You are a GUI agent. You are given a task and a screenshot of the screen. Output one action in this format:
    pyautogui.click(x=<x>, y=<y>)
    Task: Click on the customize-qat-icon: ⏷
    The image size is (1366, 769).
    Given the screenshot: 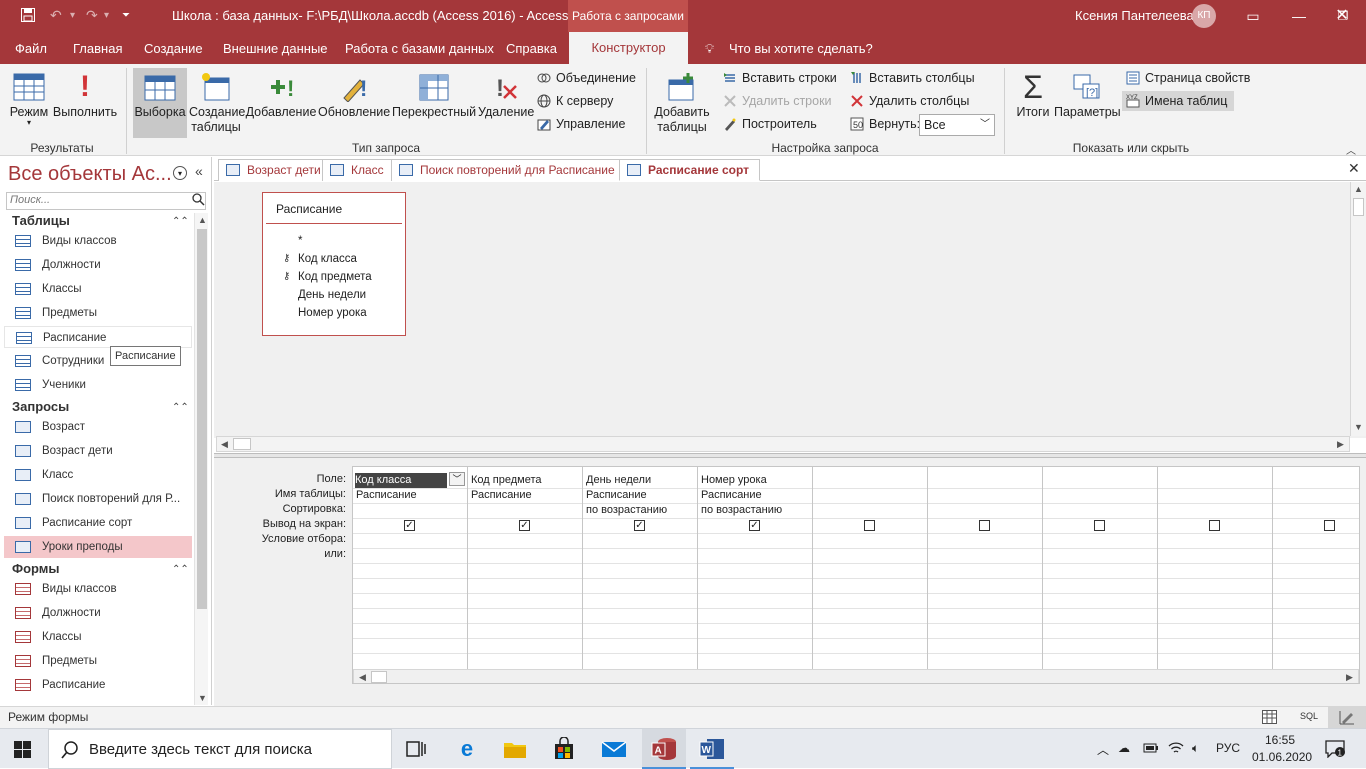 What is the action you would take?
    pyautogui.click(x=126, y=15)
    